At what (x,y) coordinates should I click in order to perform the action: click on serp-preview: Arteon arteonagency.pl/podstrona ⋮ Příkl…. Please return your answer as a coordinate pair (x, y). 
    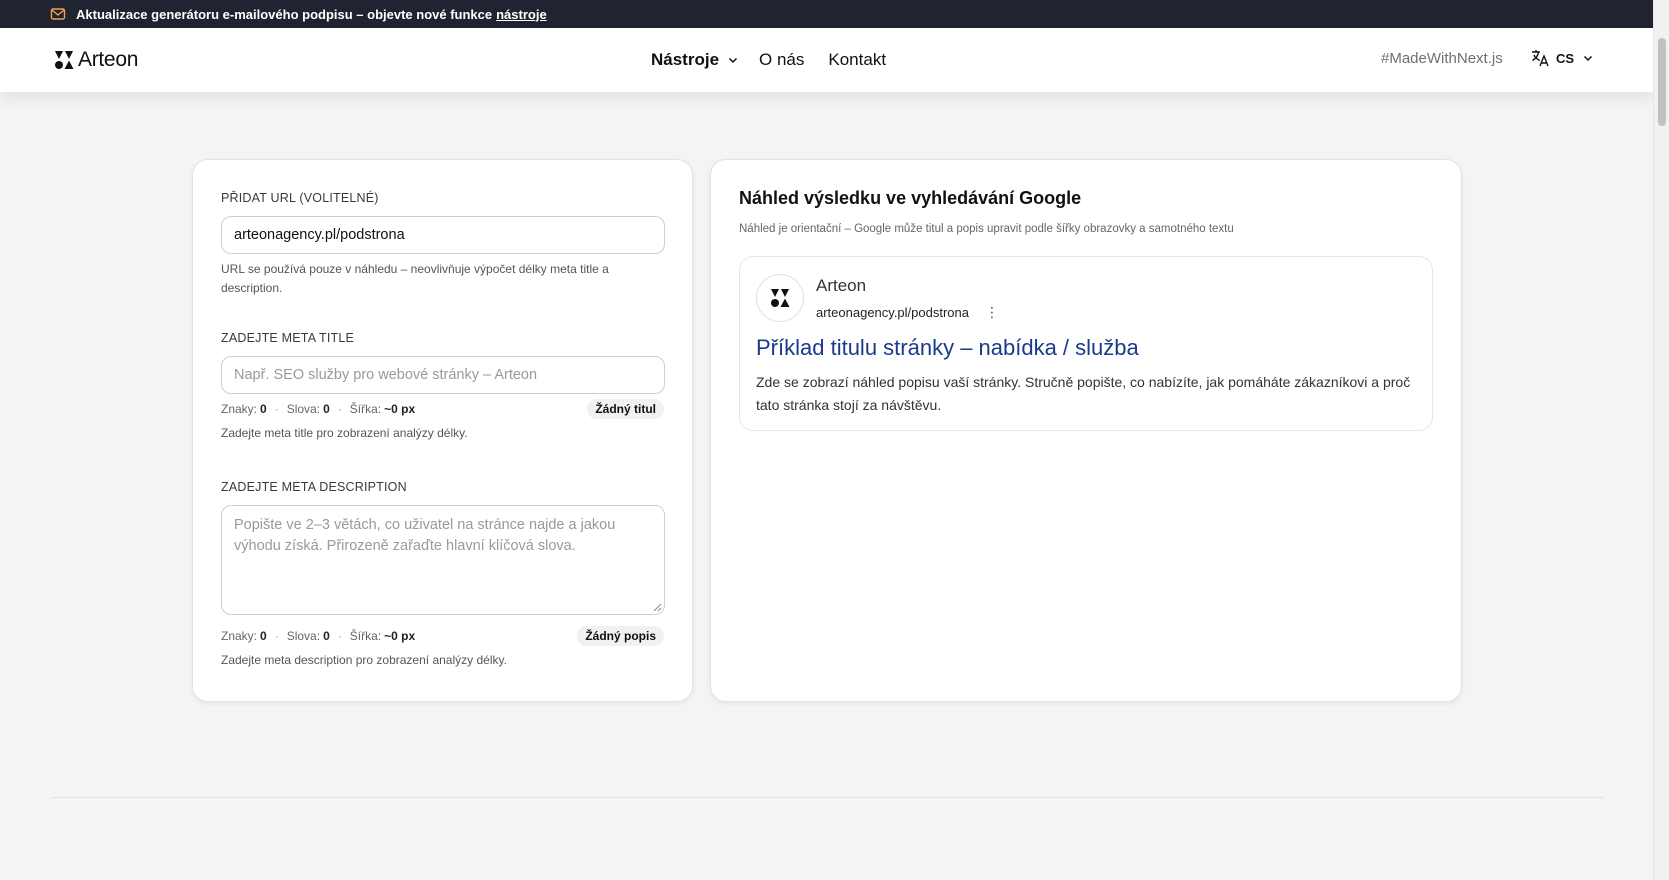
    Looking at the image, I should click on (1086, 343).